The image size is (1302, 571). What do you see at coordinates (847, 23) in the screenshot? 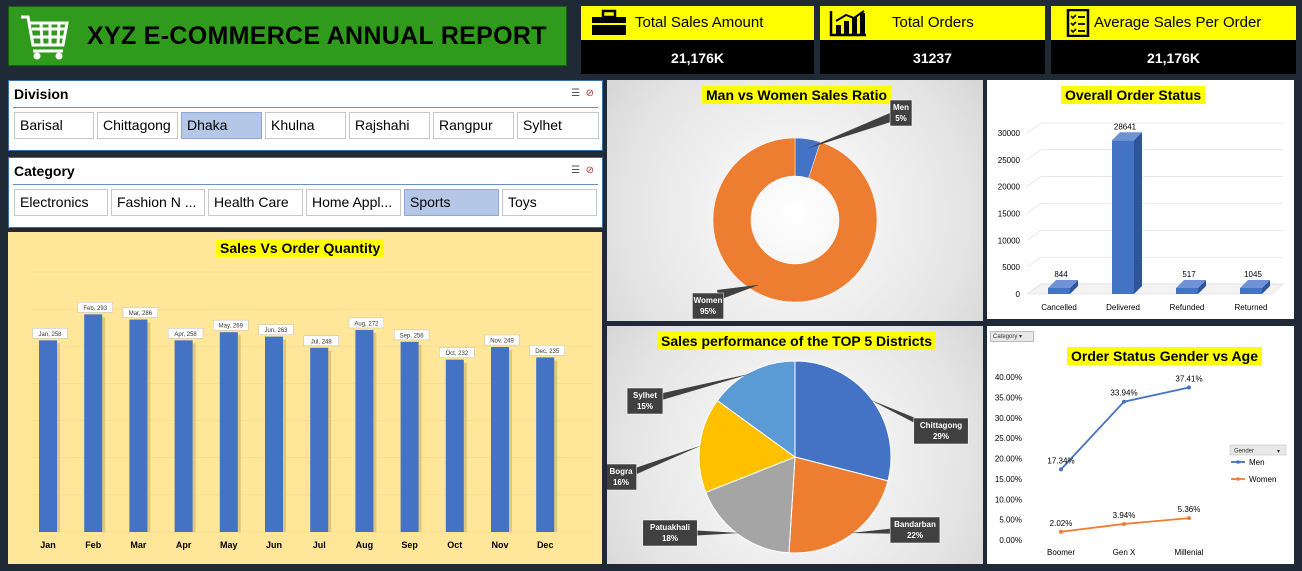
I see `bar-chart-icon` at bounding box center [847, 23].